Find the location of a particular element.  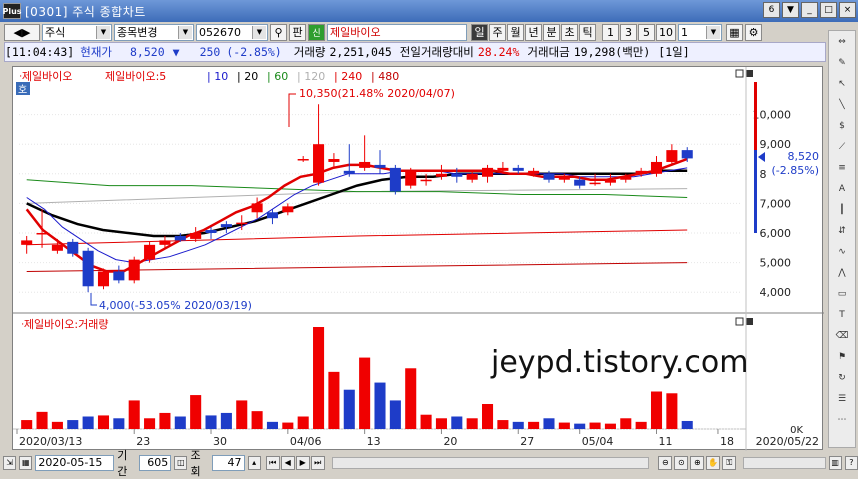

date-tick-label: 2020/05/22 is located at coordinates (787, 441).